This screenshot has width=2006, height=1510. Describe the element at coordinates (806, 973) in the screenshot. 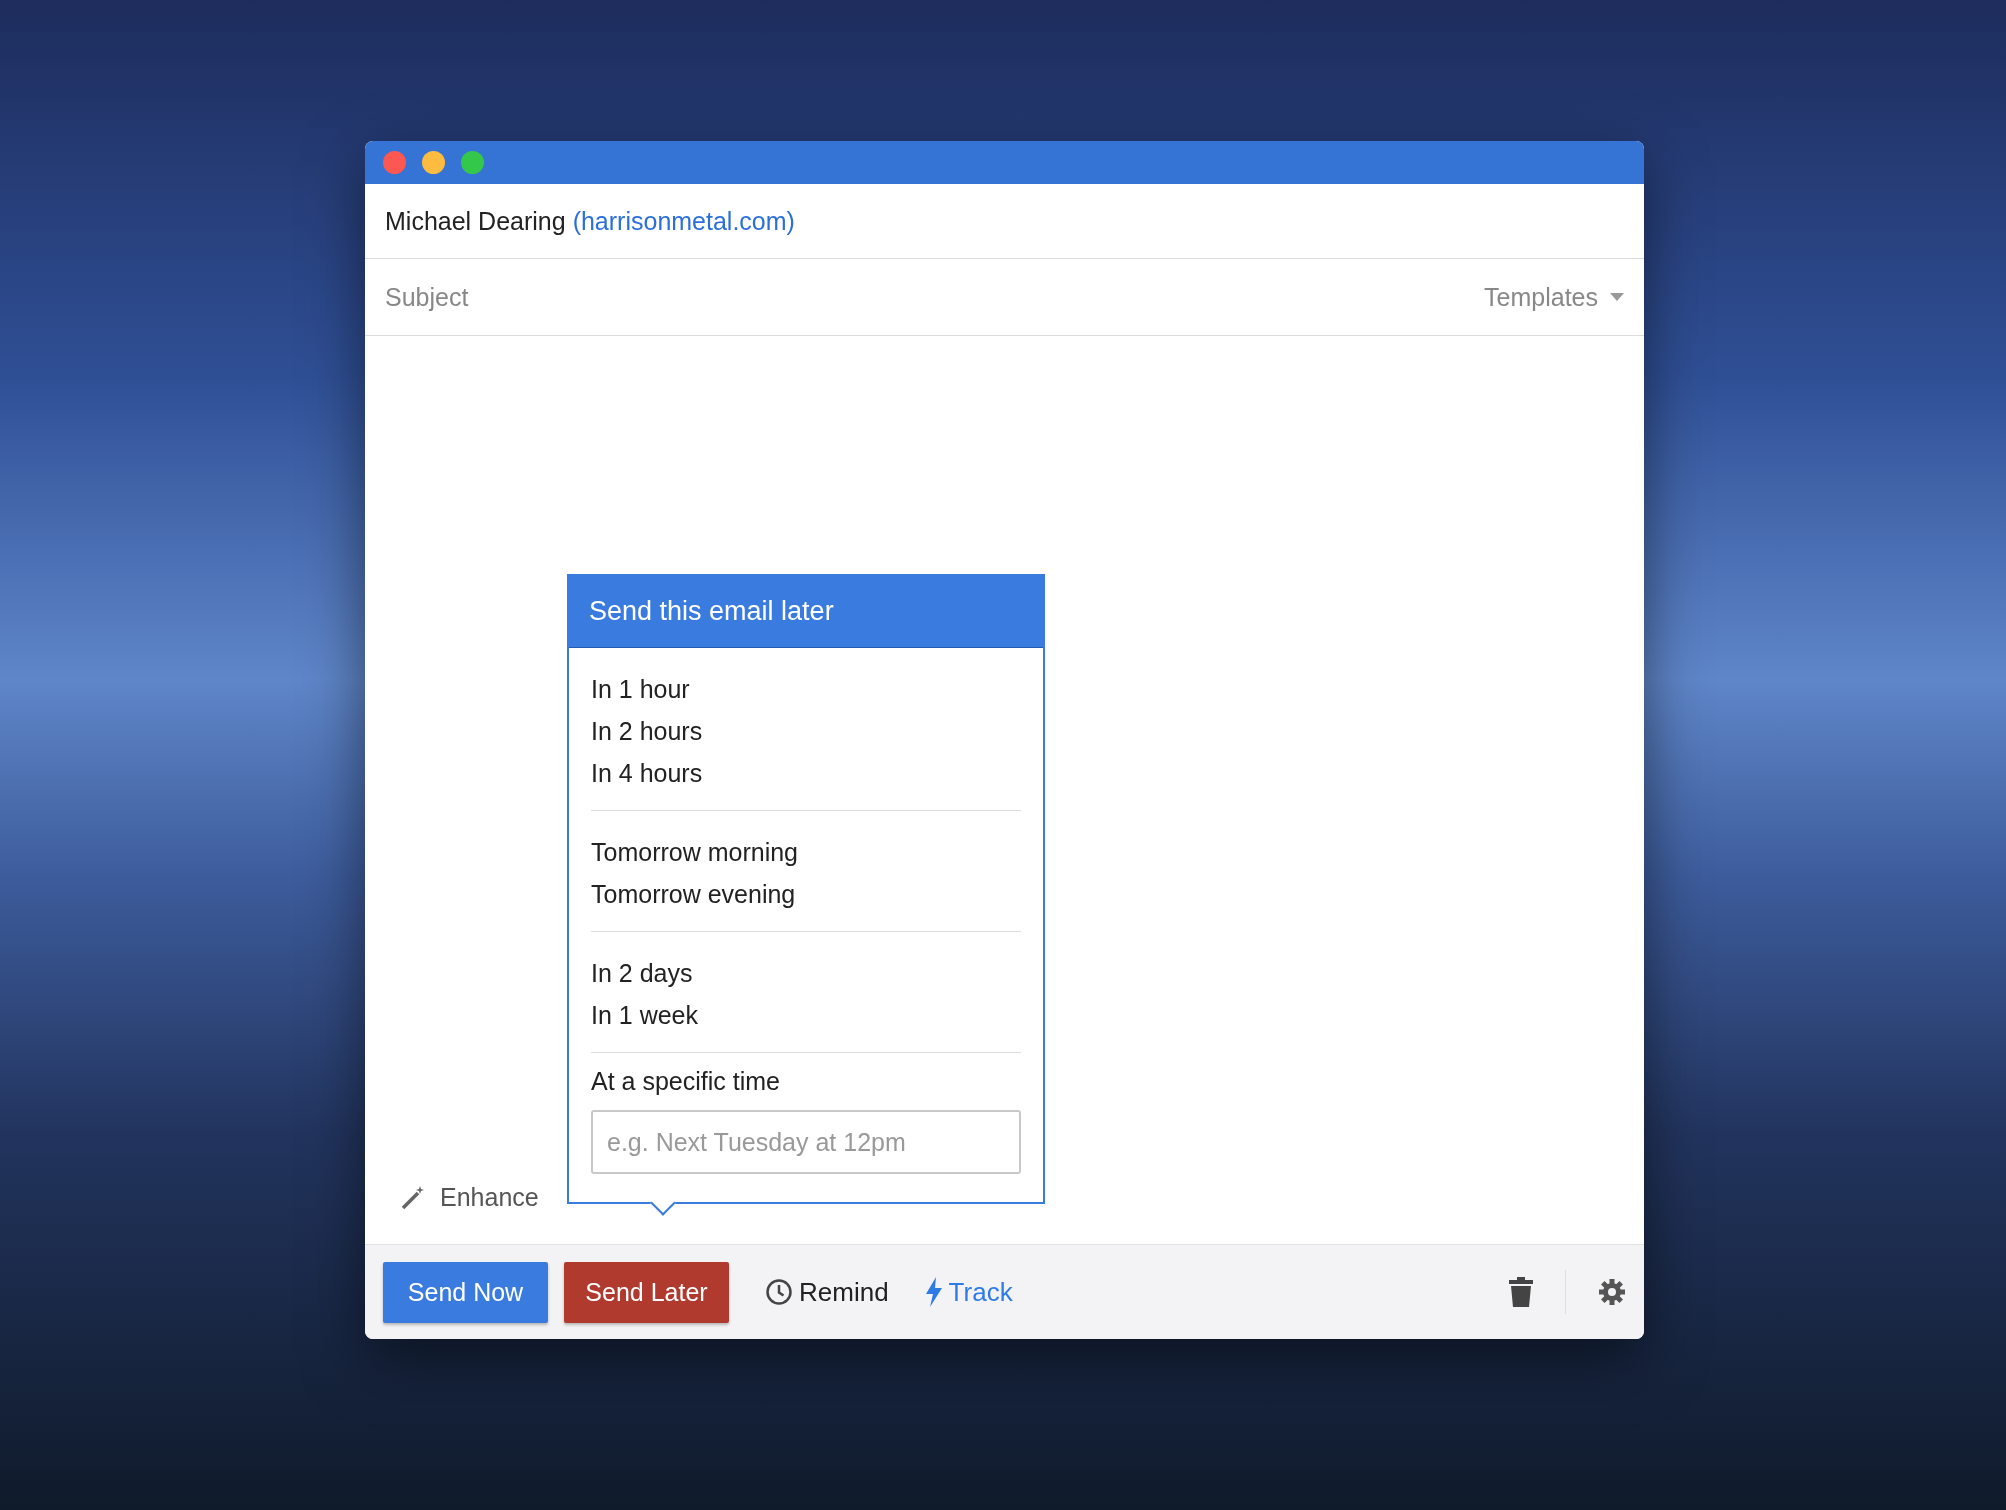

I see `menu-item: In 2 days` at that location.